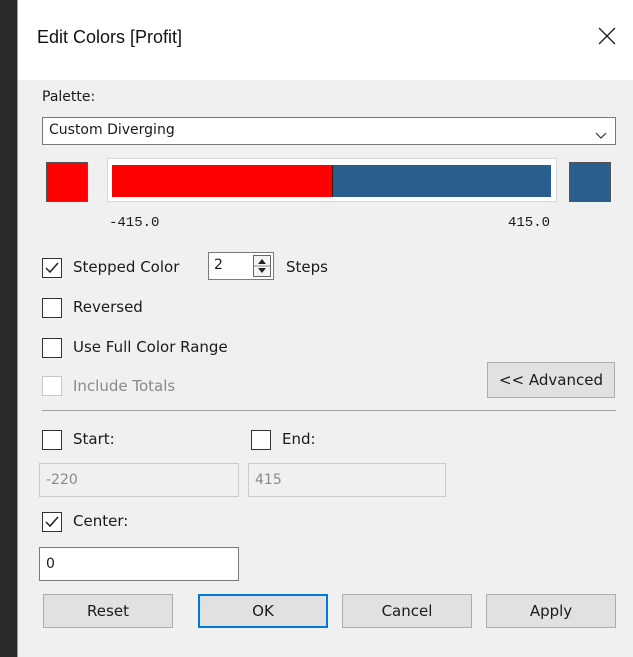 The height and width of the screenshot is (657, 633). I want to click on steps-spinner: 2, so click(241, 266).